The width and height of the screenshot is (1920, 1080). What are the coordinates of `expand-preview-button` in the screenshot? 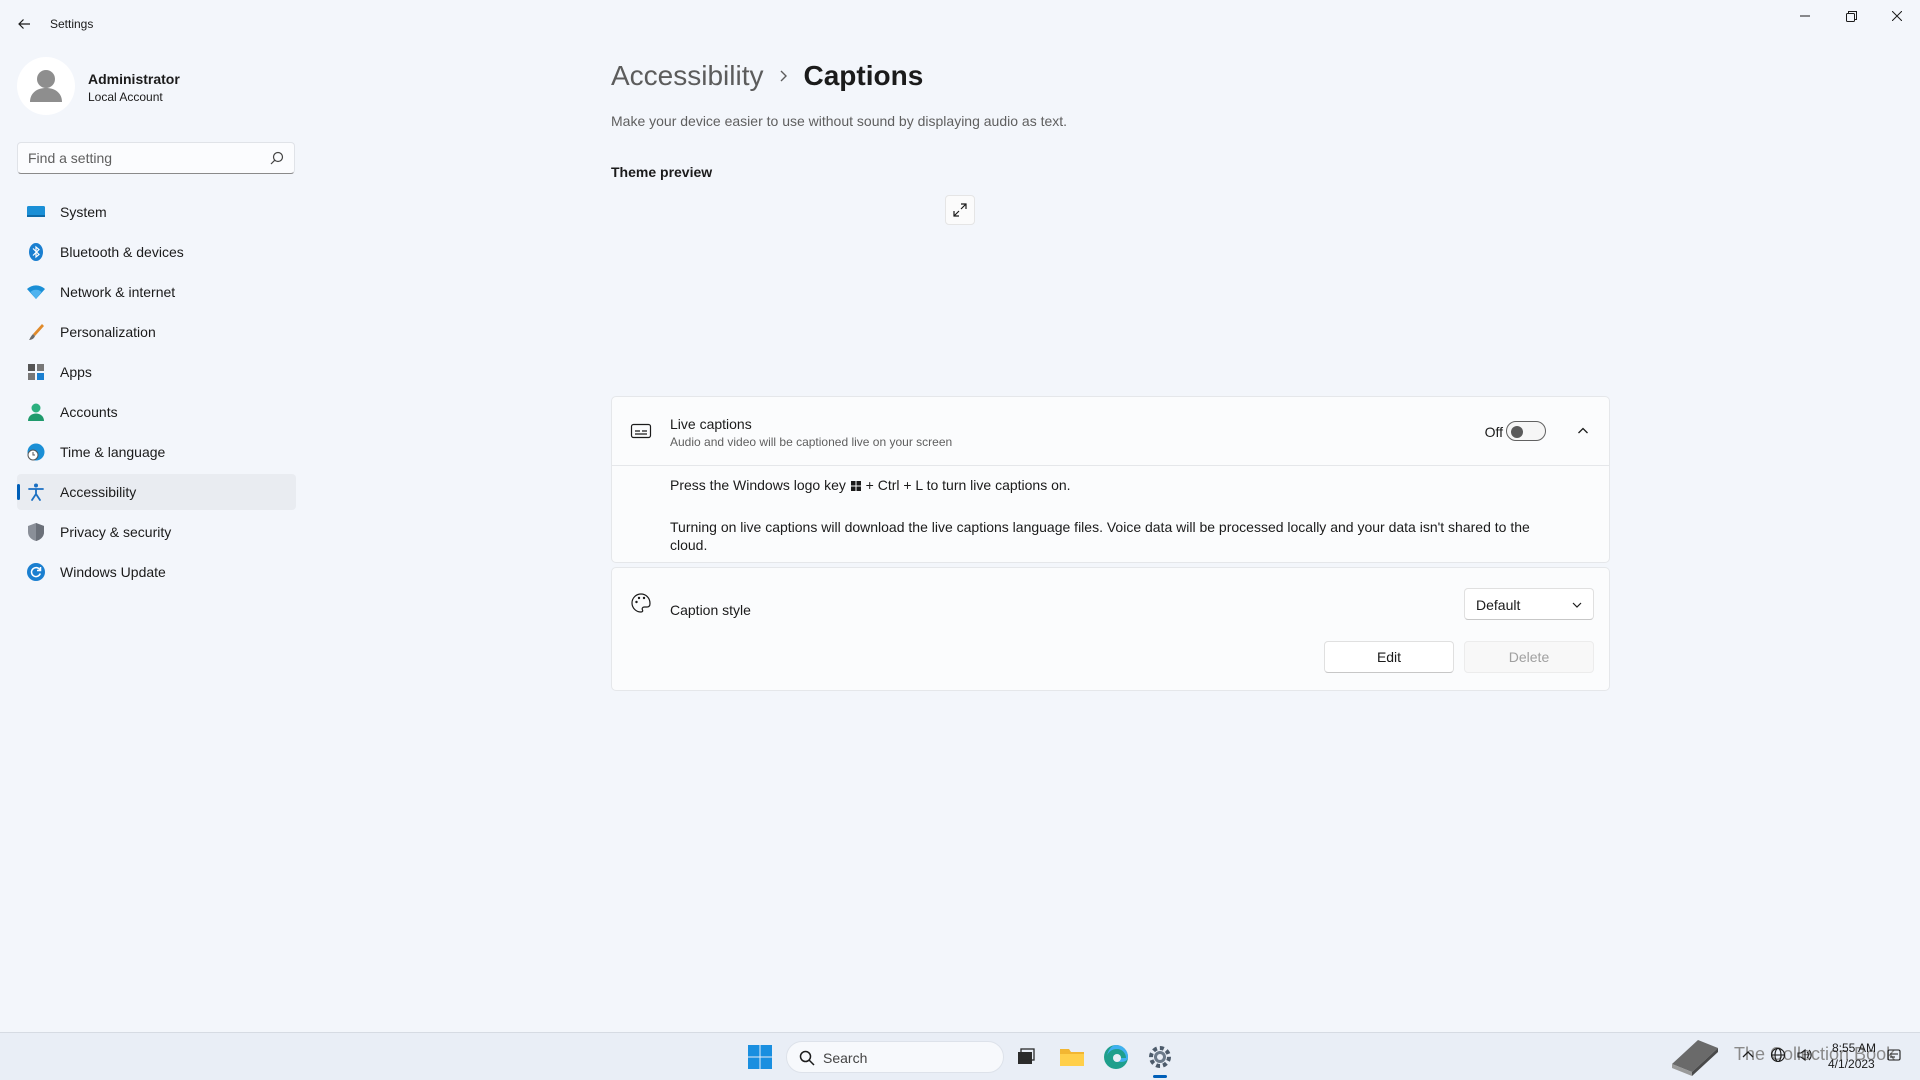 It's located at (960, 210).